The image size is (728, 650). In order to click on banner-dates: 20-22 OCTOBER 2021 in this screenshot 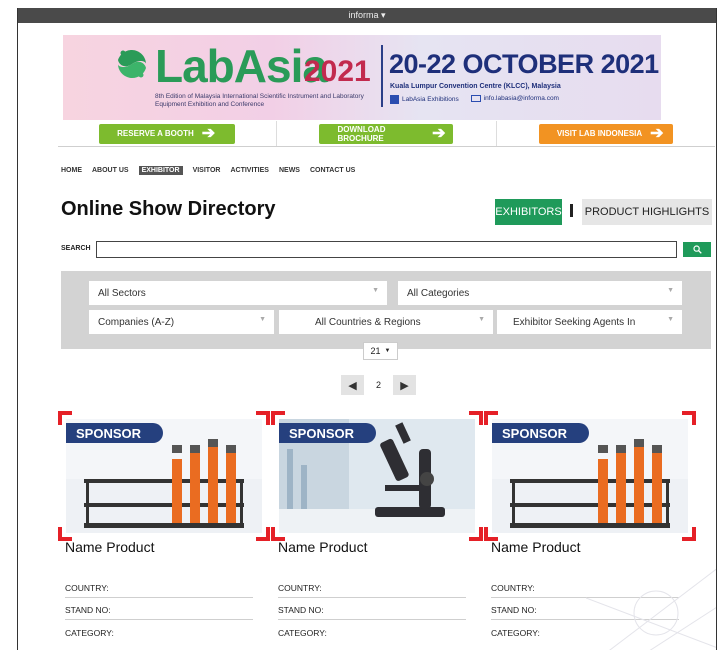, I will do `click(524, 64)`.